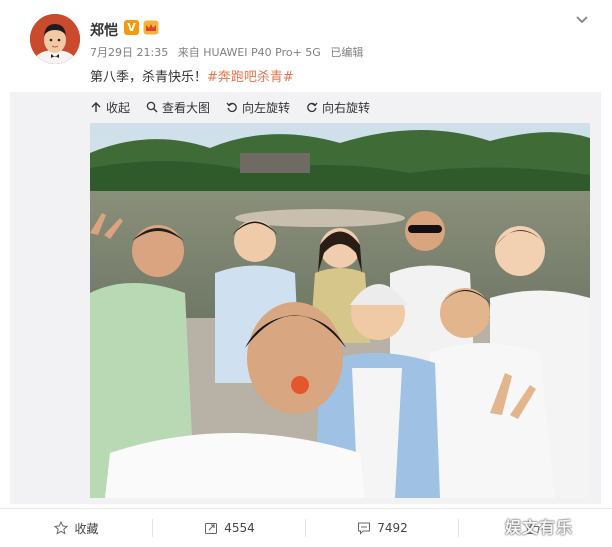 This screenshot has width=612, height=547. What do you see at coordinates (186, 107) in the screenshot?
I see `view-large-label: 查看大图` at bounding box center [186, 107].